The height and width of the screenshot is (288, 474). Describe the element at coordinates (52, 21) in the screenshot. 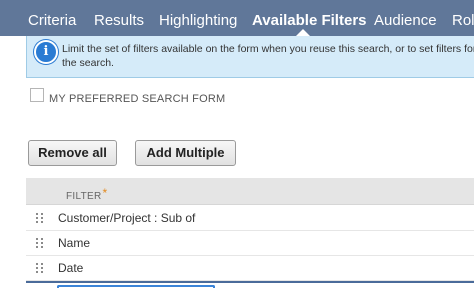

I see `tab-criteria: Criteria` at that location.